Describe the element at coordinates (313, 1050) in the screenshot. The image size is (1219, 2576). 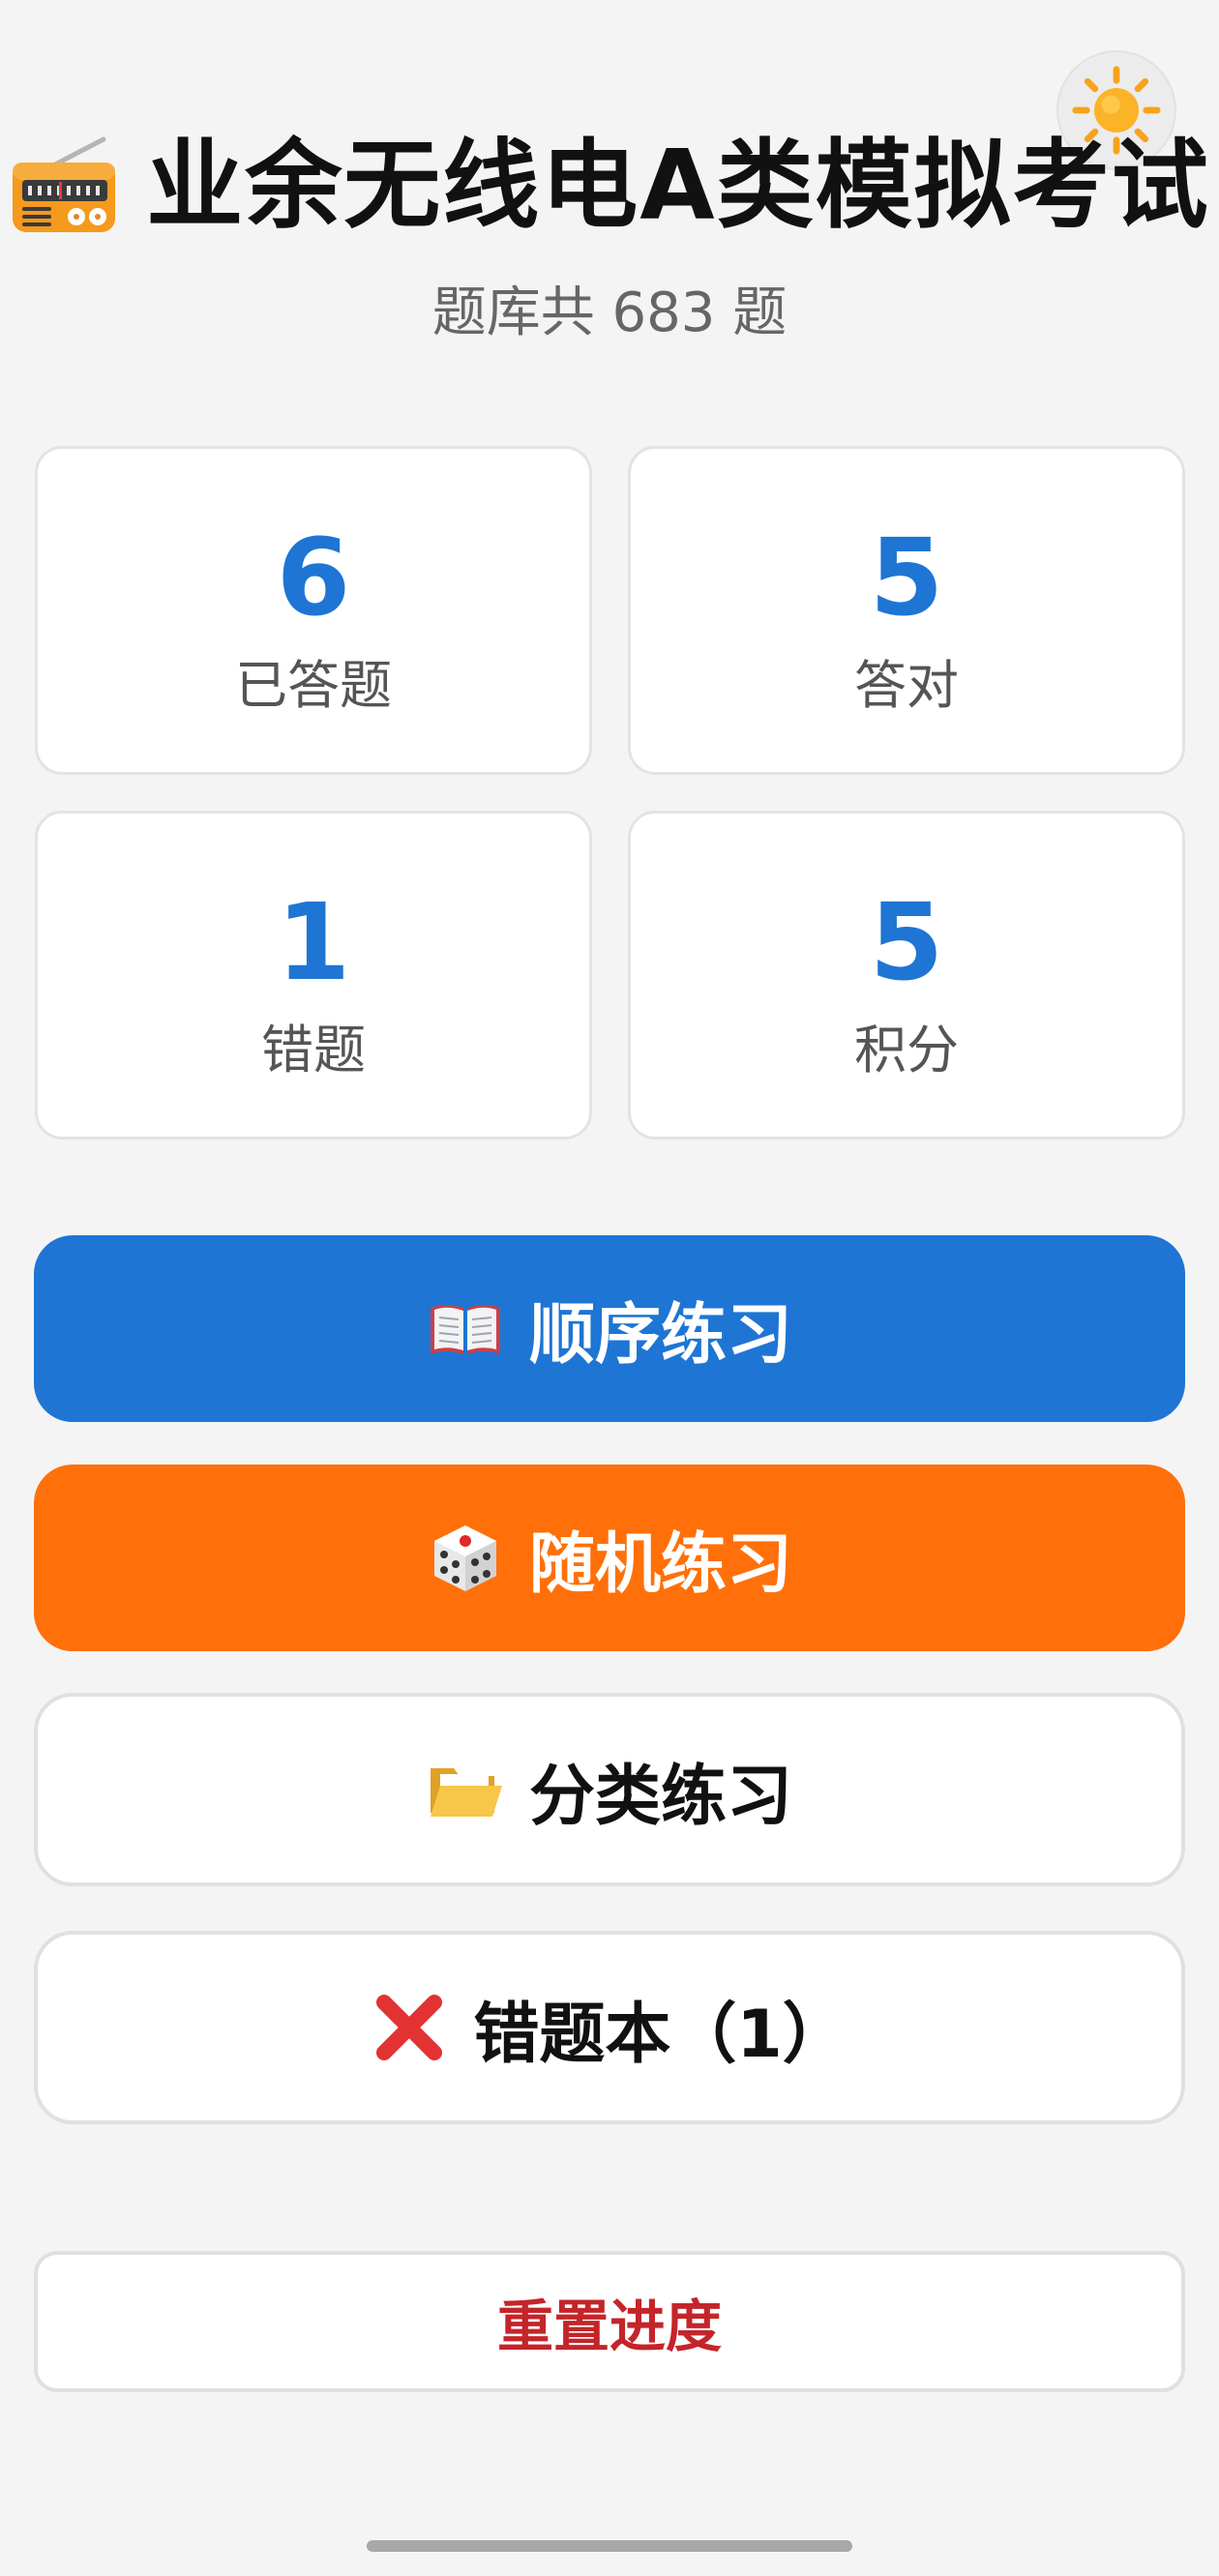
I see `stat-label: 错题` at that location.